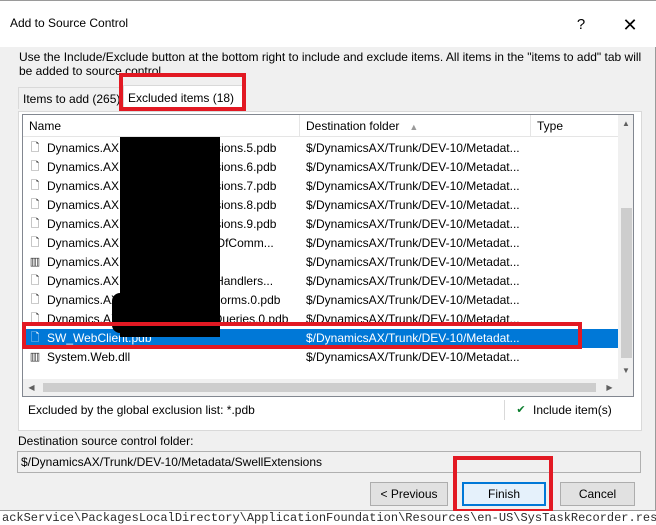 Image resolution: width=656 pixels, height=525 pixels. What do you see at coordinates (575, 126) in the screenshot?
I see `column-header-type: Type` at bounding box center [575, 126].